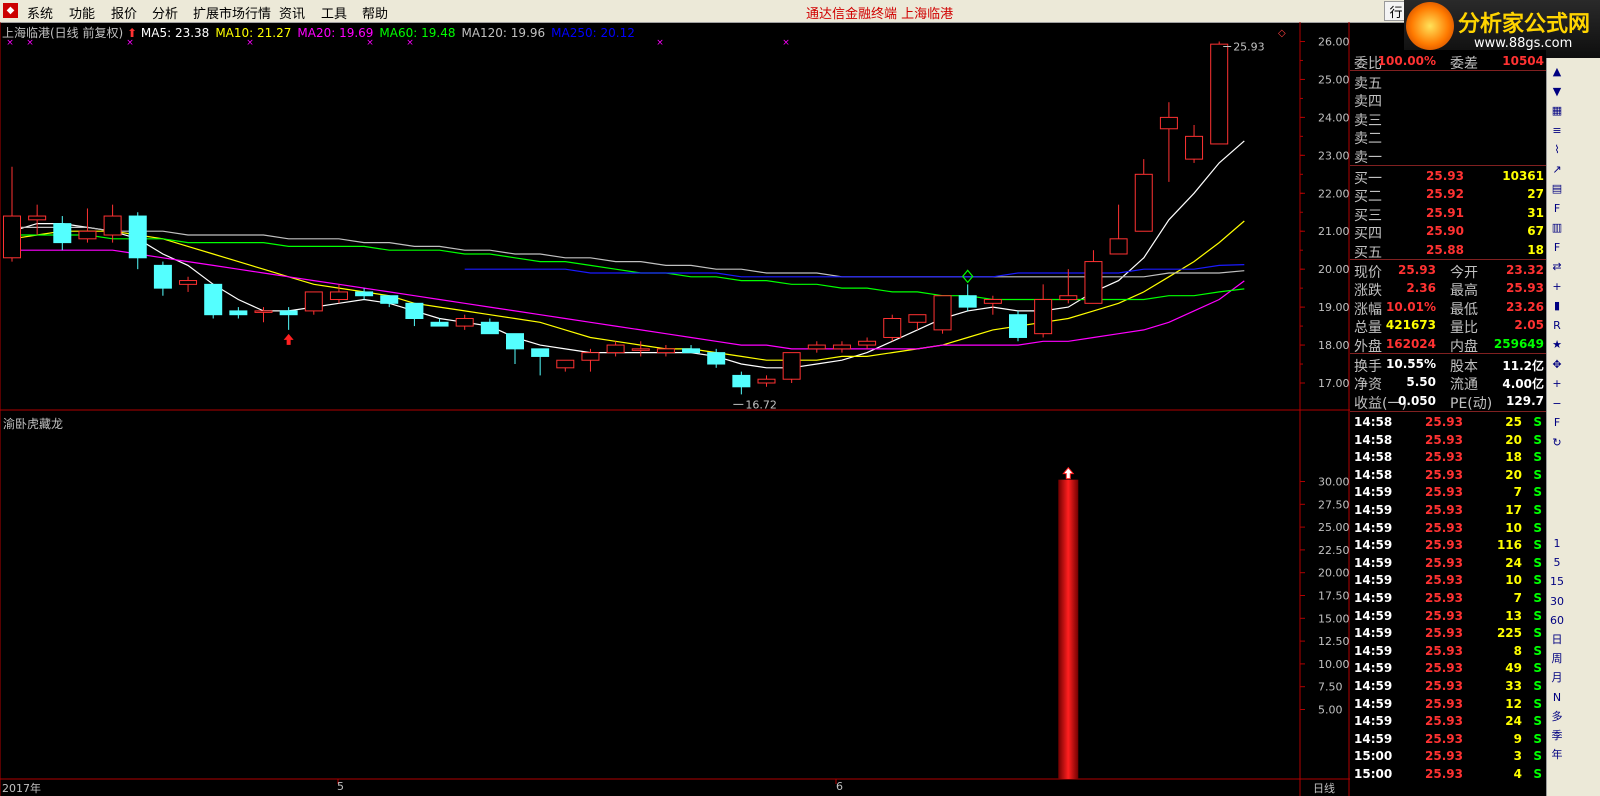  I want to click on tick-row: 14:58 25.93 18 S, so click(1448, 457).